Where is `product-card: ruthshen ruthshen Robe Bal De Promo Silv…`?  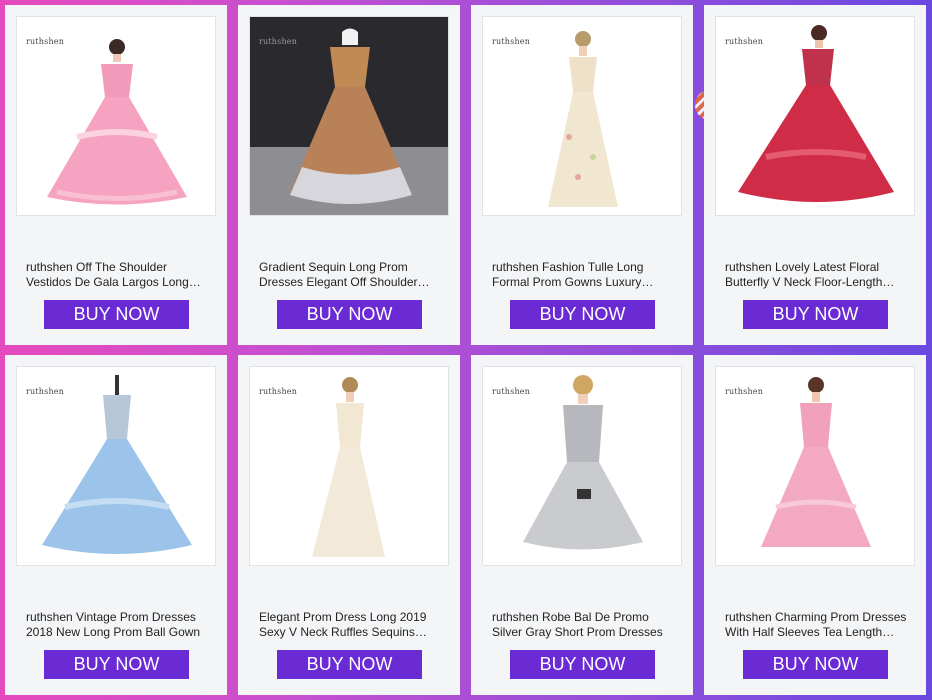
product-card: ruthshen ruthshen Robe Bal De Promo Silv… is located at coordinates (582, 525).